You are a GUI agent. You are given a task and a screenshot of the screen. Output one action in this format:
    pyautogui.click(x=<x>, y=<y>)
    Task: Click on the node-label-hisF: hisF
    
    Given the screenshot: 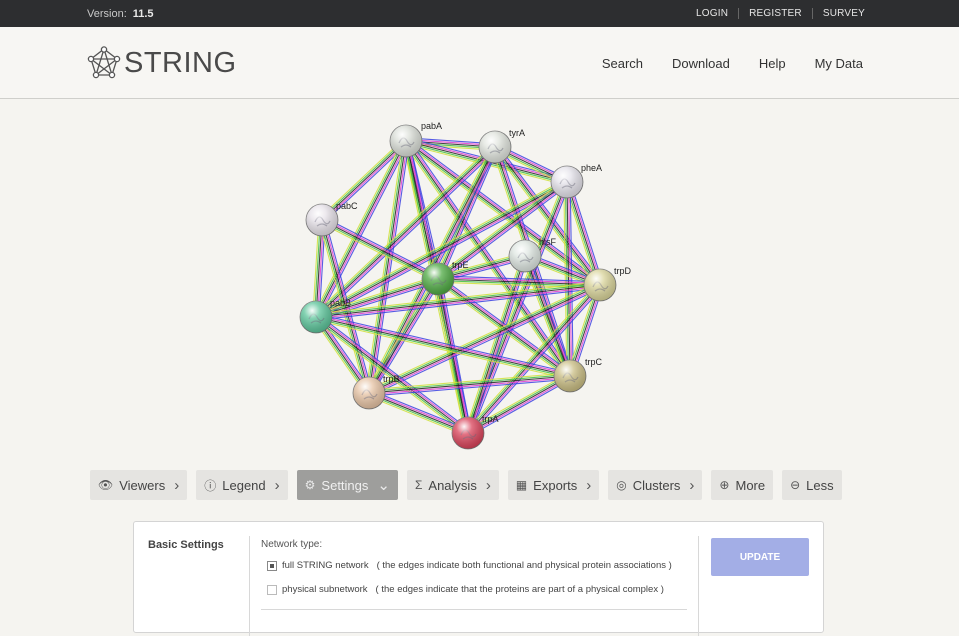 What is the action you would take?
    pyautogui.click(x=548, y=242)
    